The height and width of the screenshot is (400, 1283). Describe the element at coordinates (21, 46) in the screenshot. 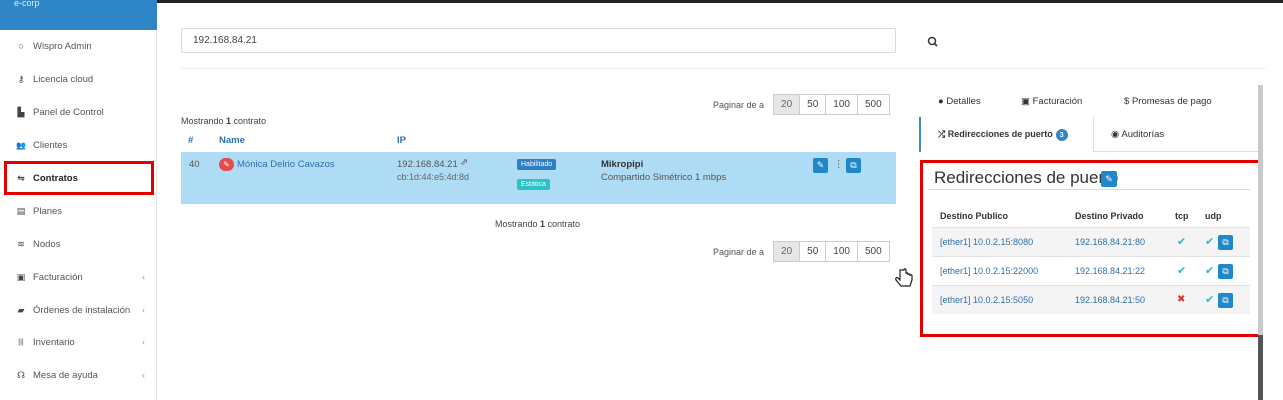

I see `circle-icon: ○` at that location.